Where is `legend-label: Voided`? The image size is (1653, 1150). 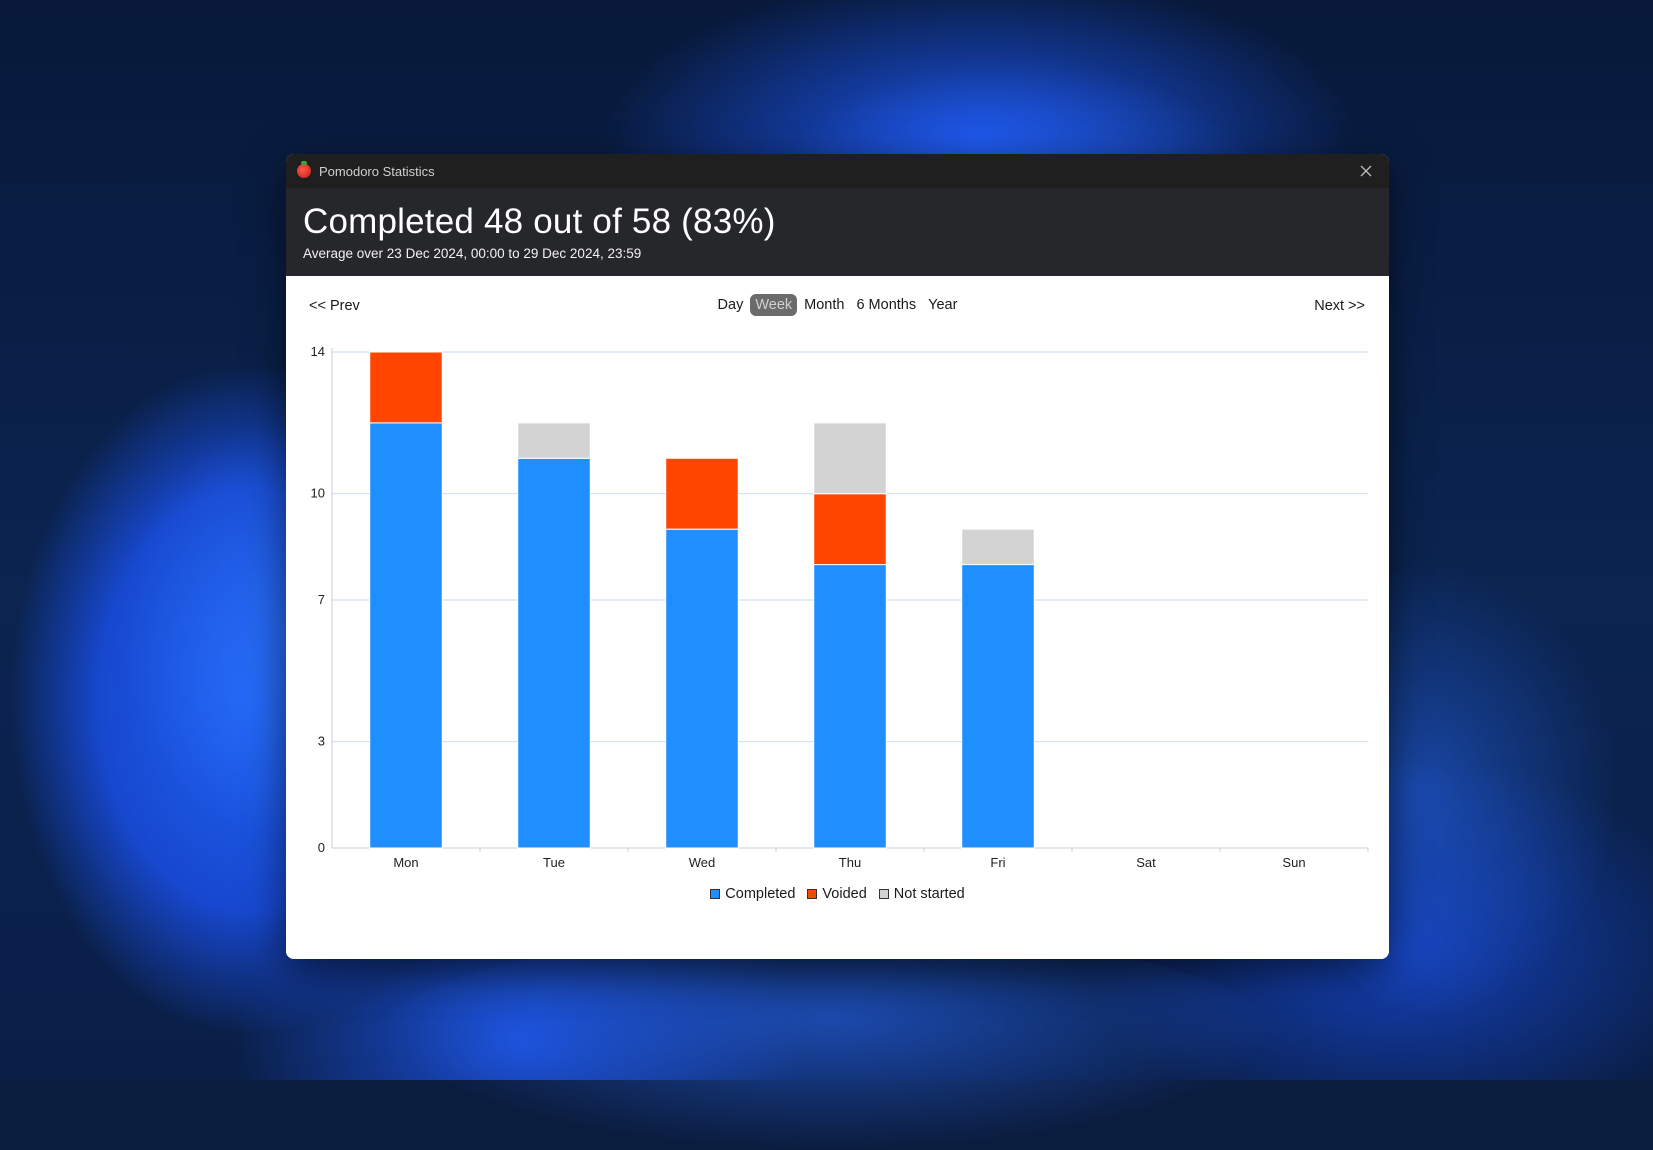 legend-label: Voided is located at coordinates (844, 894).